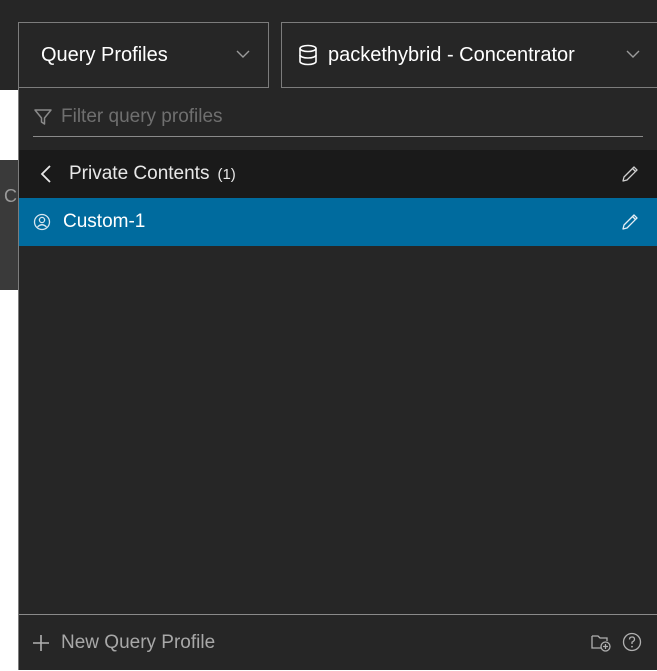 The image size is (657, 671). What do you see at coordinates (632, 642) in the screenshot?
I see `help-icon` at bounding box center [632, 642].